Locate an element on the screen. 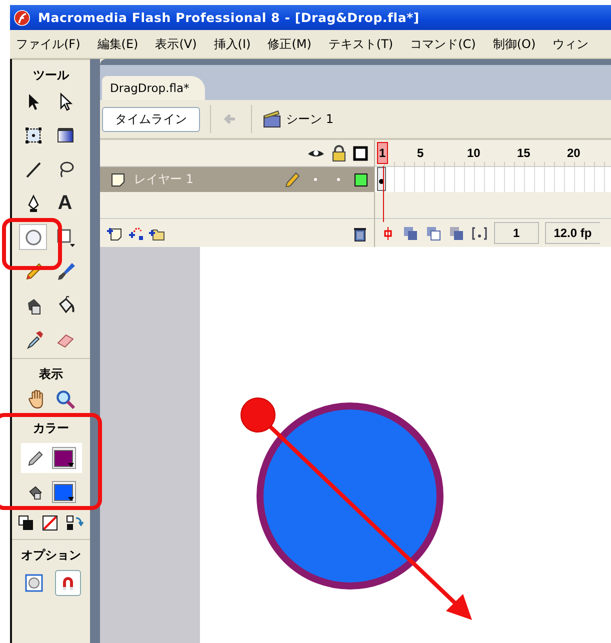 This screenshot has height=643, width=611. playhead: 1 is located at coordinates (382, 153).